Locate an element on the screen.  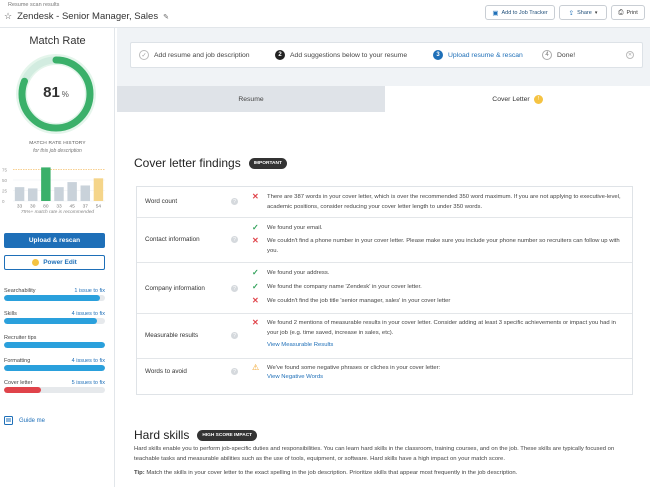
tab-resume: Resume is located at coordinates (251, 99).